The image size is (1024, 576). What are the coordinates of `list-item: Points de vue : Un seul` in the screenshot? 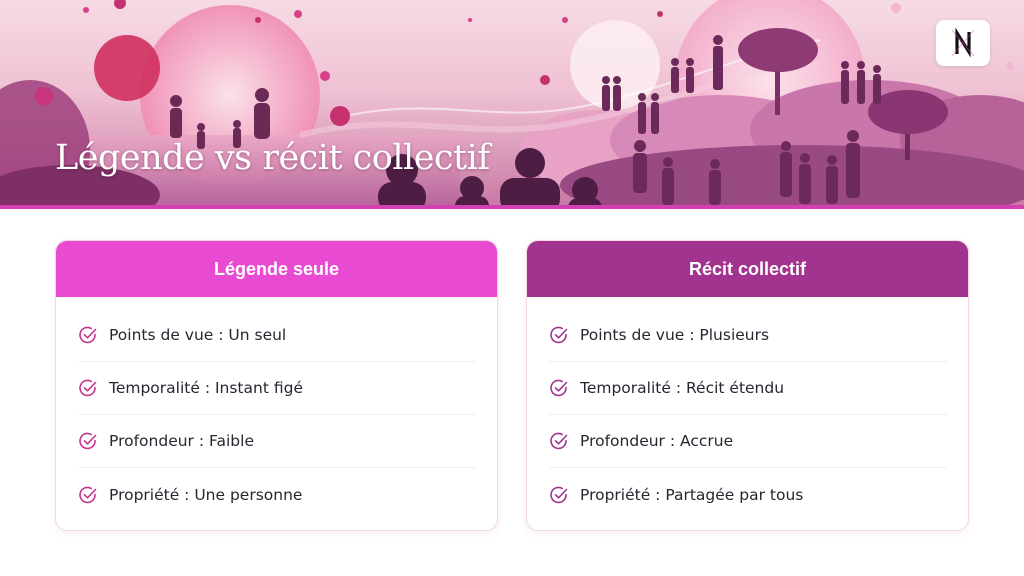 It's located at (277, 335).